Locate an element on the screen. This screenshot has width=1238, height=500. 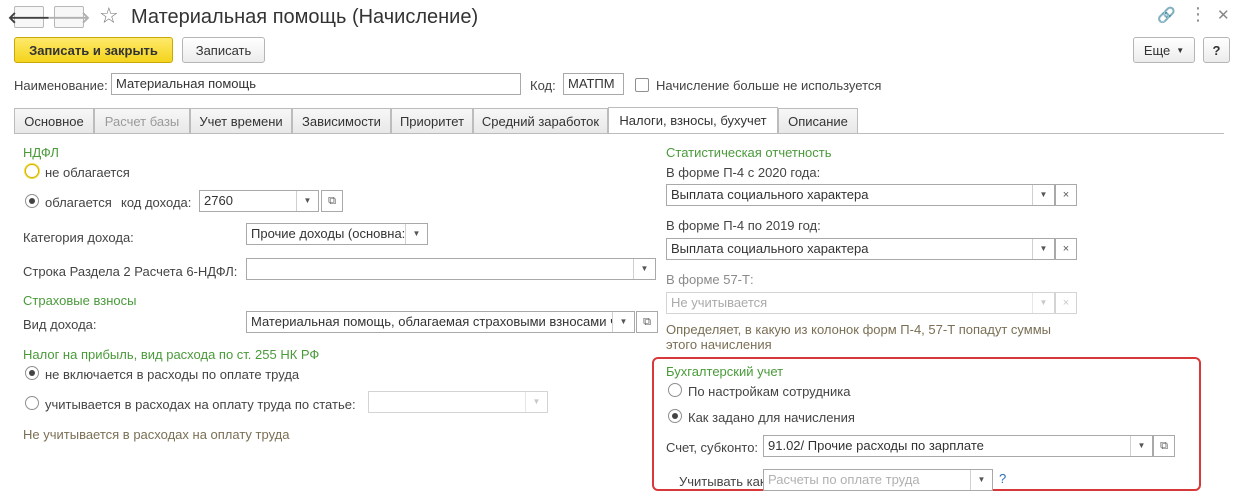
p4-2019-select: Выплата социального характера ▼ is located at coordinates (860, 249).